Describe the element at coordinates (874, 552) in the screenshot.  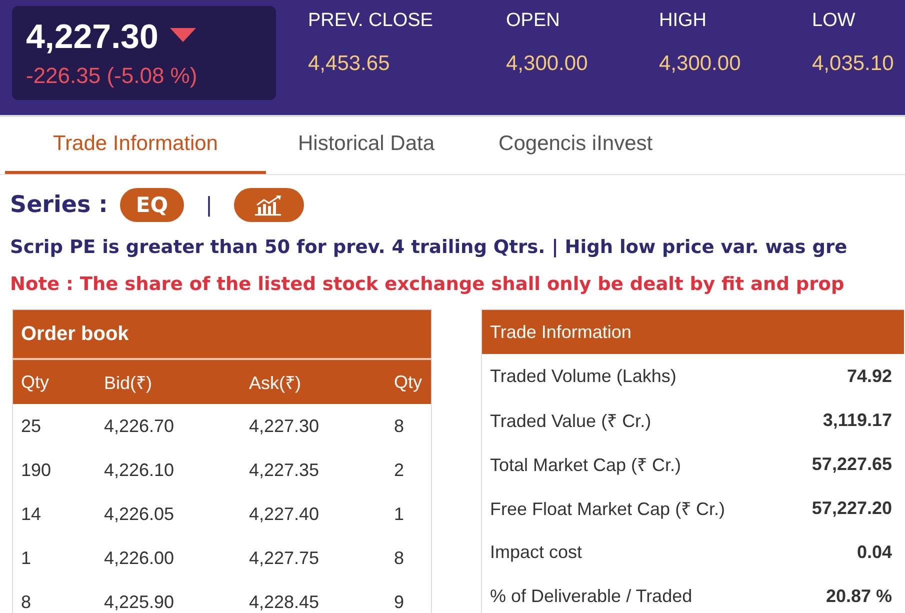
I see `field-value: 0.04` at that location.